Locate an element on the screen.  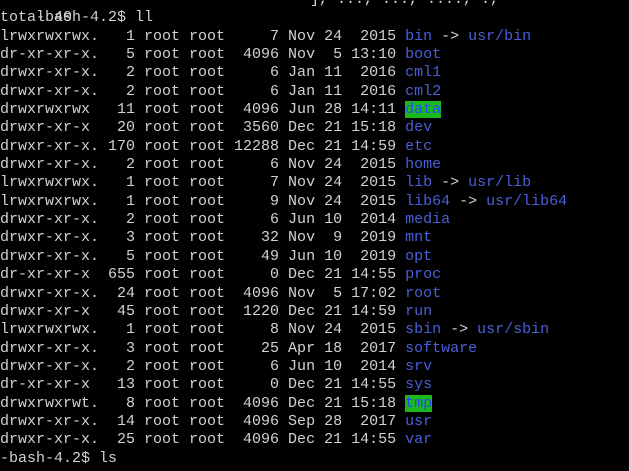
file-metadata: 5 root root 49 Jun 10 2019 is located at coordinates (257, 256).